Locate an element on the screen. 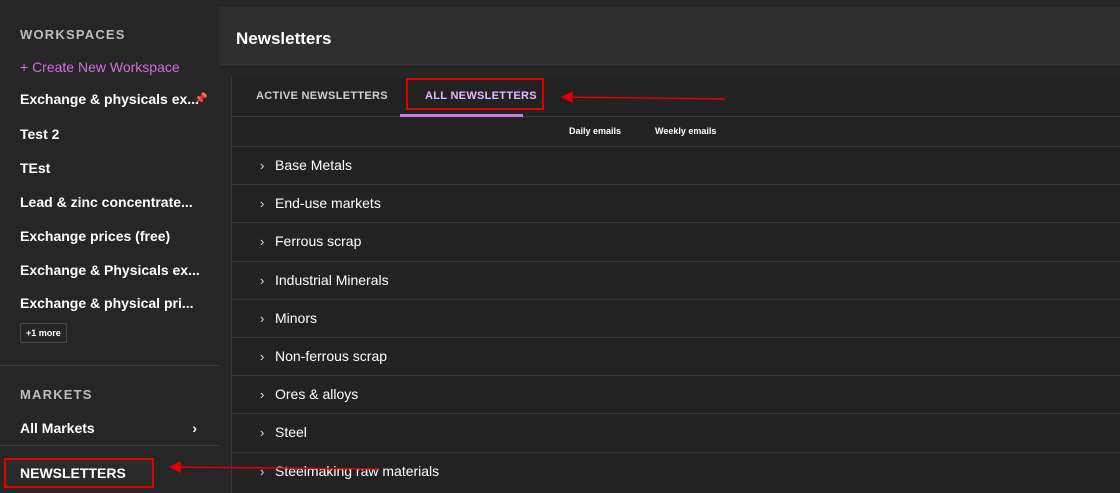 This screenshot has height=493, width=1120. list-item: › Ferrous scrap is located at coordinates (676, 241).